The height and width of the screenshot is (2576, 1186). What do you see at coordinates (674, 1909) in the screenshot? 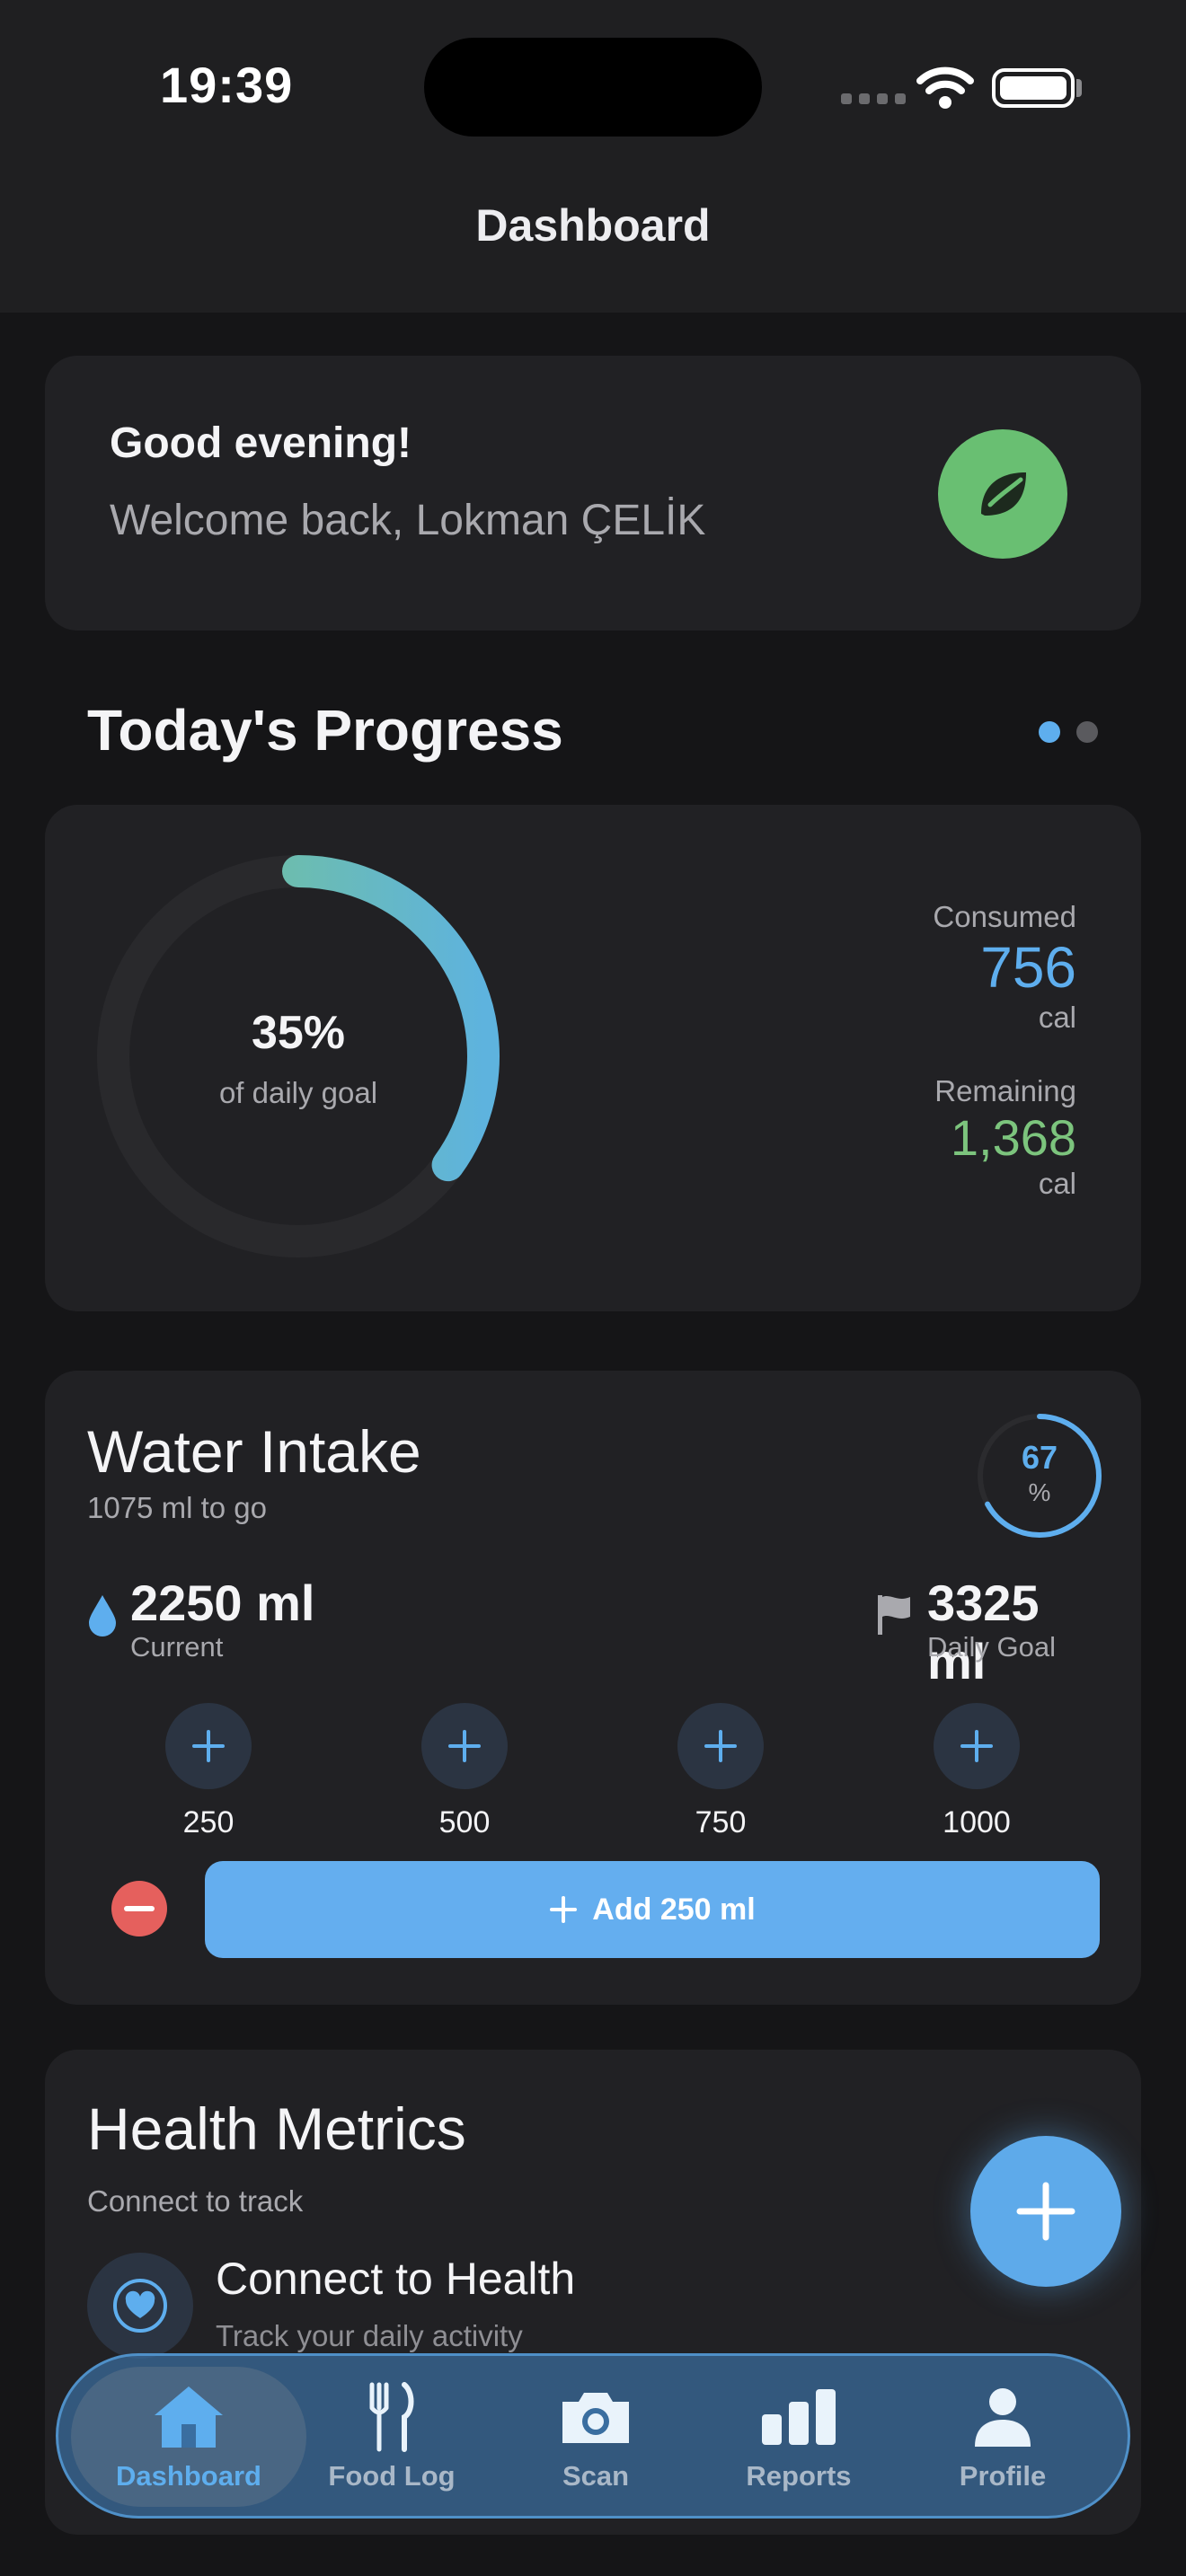
I see `add-water-label: Add 250 ml` at bounding box center [674, 1909].